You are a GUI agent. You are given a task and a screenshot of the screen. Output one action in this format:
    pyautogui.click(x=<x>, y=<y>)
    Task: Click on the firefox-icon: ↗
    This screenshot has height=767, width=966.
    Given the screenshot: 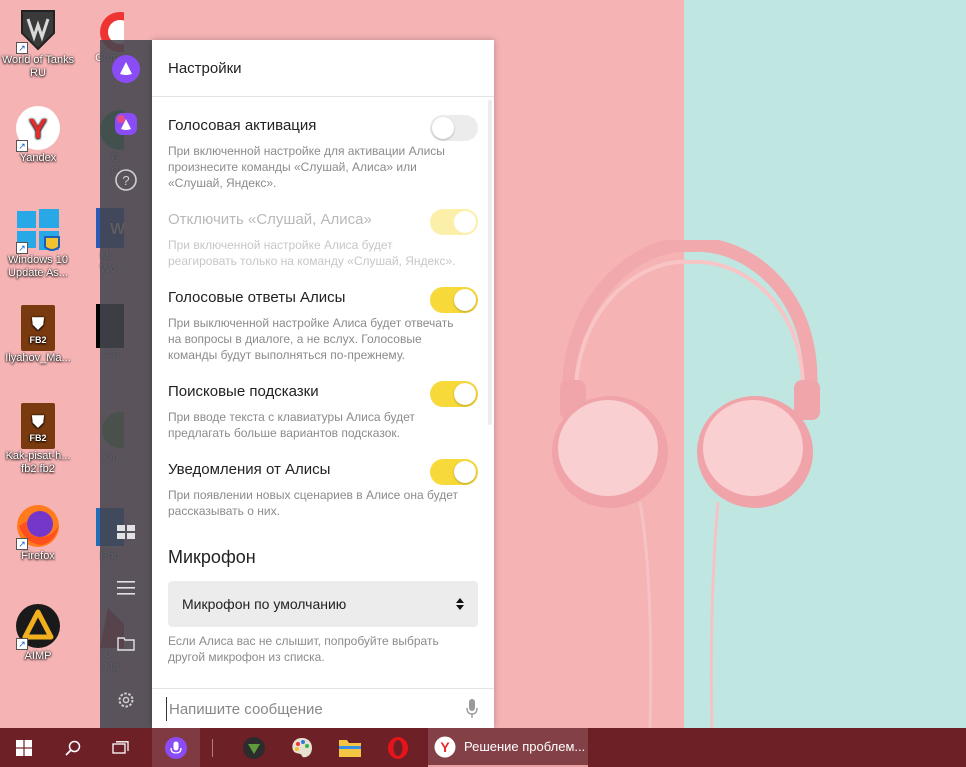 What is the action you would take?
    pyautogui.click(x=38, y=526)
    